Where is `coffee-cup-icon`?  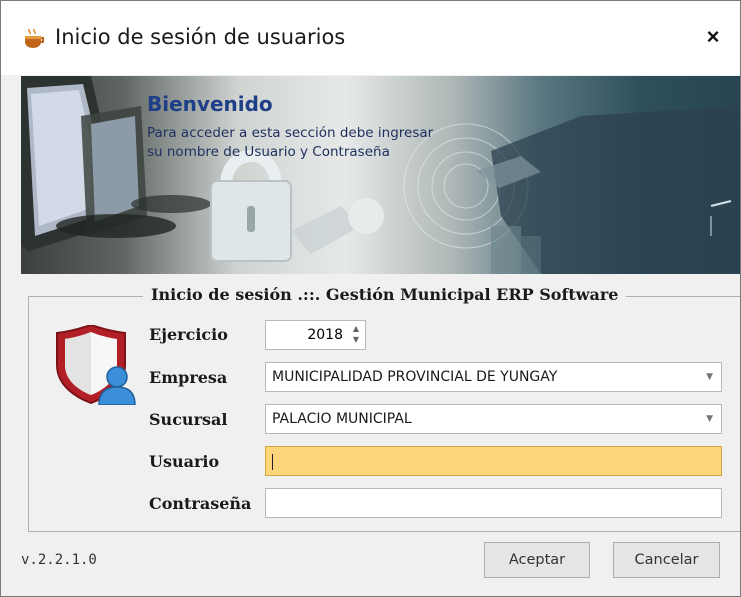
coffee-cup-icon is located at coordinates (34, 38).